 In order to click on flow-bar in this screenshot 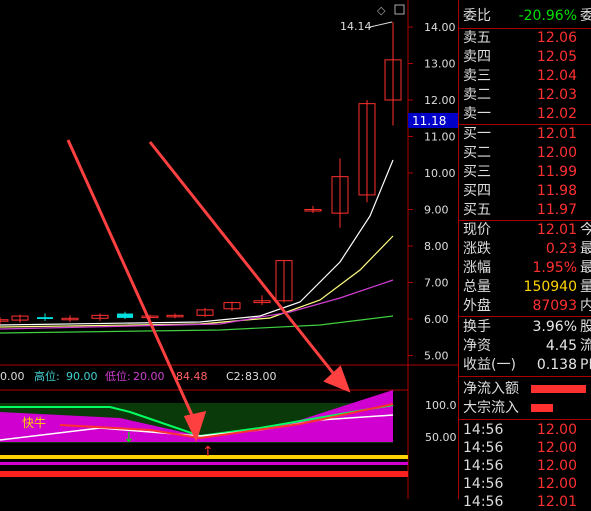, I will do `click(558, 389)`.